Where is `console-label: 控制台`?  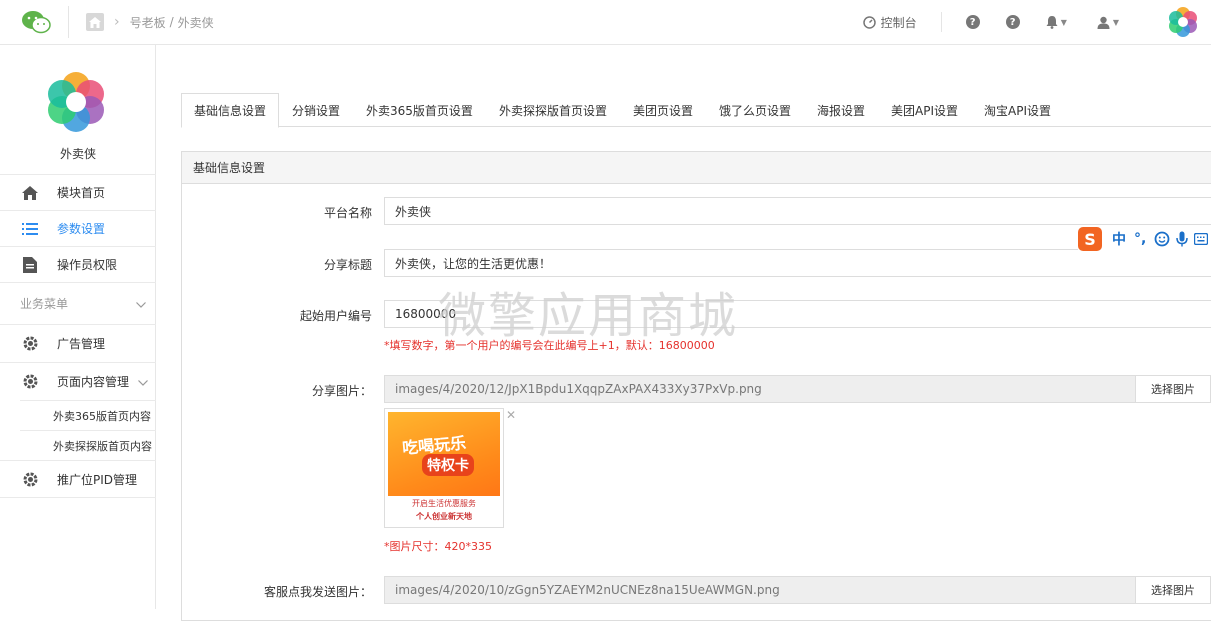
console-label: 控制台 is located at coordinates (898, 22).